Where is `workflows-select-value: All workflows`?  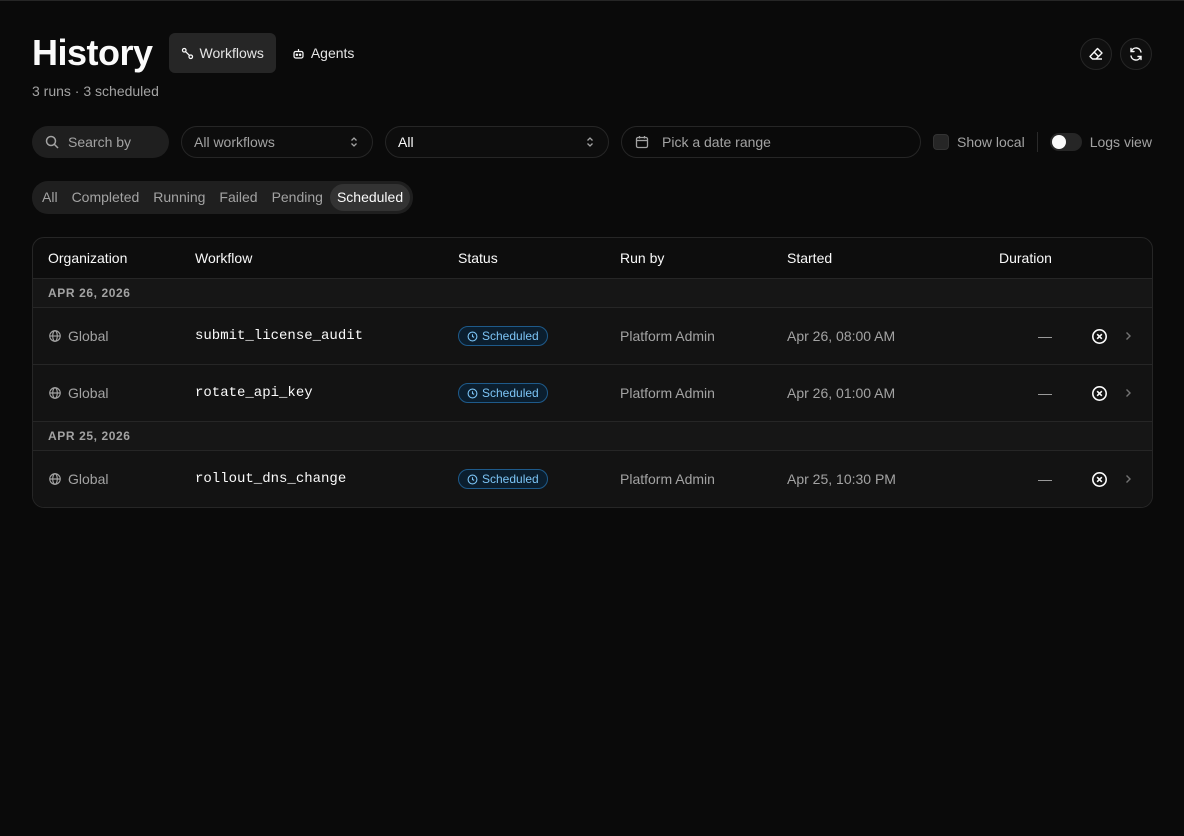 workflows-select-value: All workflows is located at coordinates (234, 142).